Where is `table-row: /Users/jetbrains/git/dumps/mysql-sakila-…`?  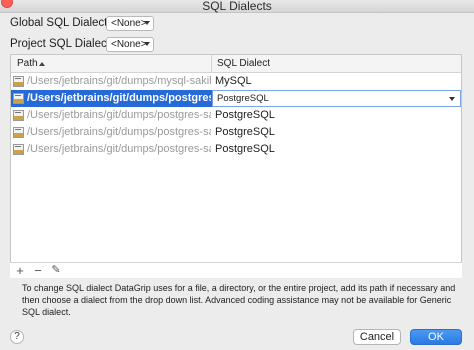 table-row: /Users/jetbrains/git/dumps/mysql-sakila-… is located at coordinates (236, 81).